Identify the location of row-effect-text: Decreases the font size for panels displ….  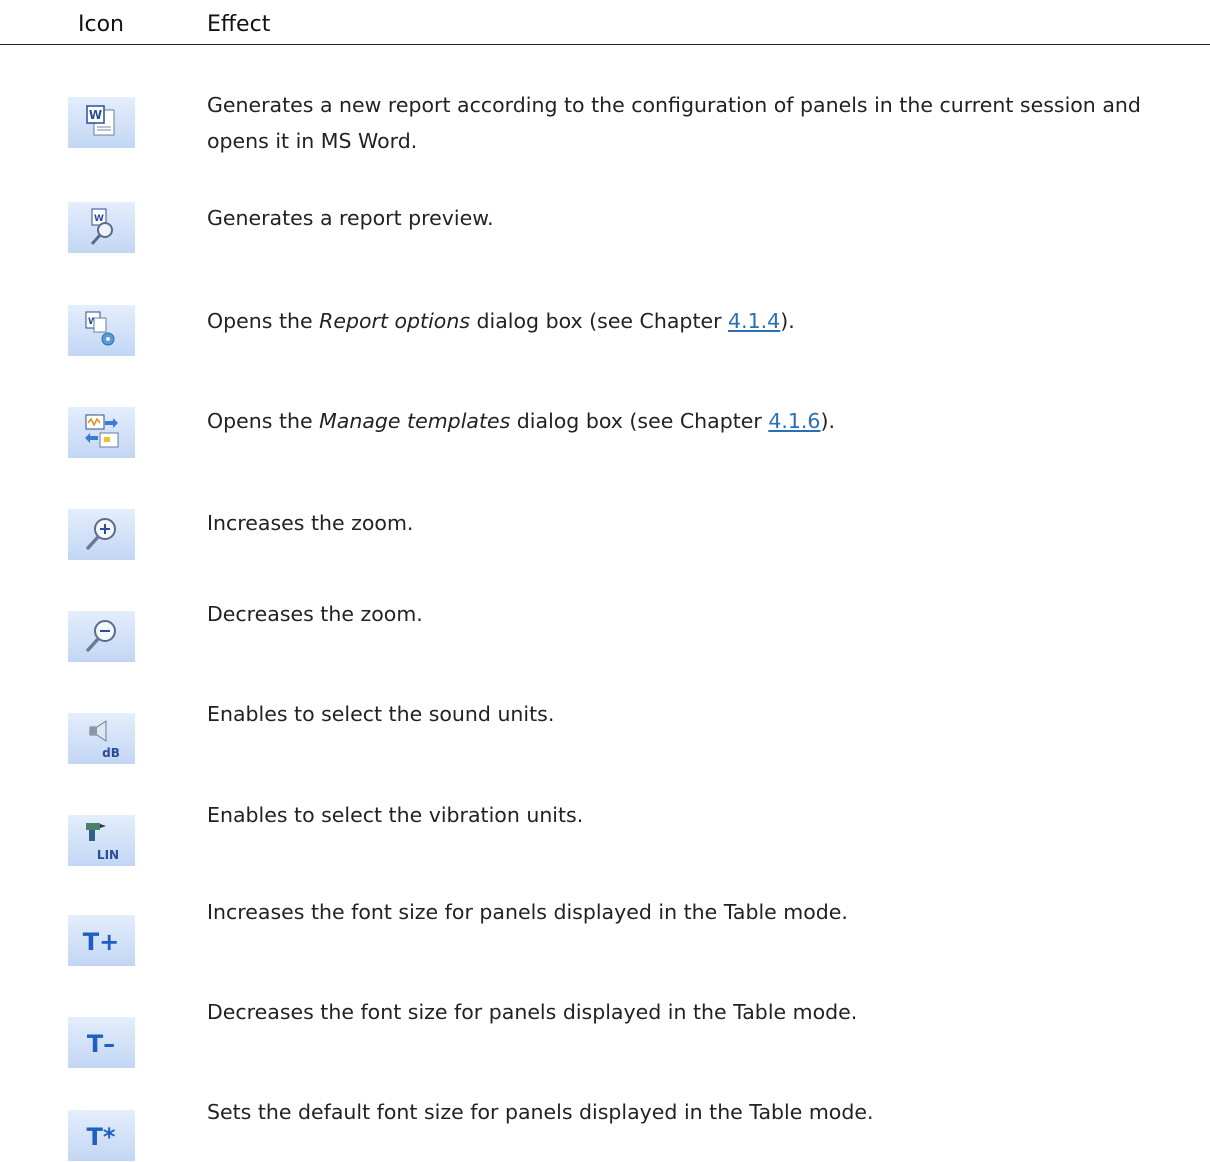
(532, 1012).